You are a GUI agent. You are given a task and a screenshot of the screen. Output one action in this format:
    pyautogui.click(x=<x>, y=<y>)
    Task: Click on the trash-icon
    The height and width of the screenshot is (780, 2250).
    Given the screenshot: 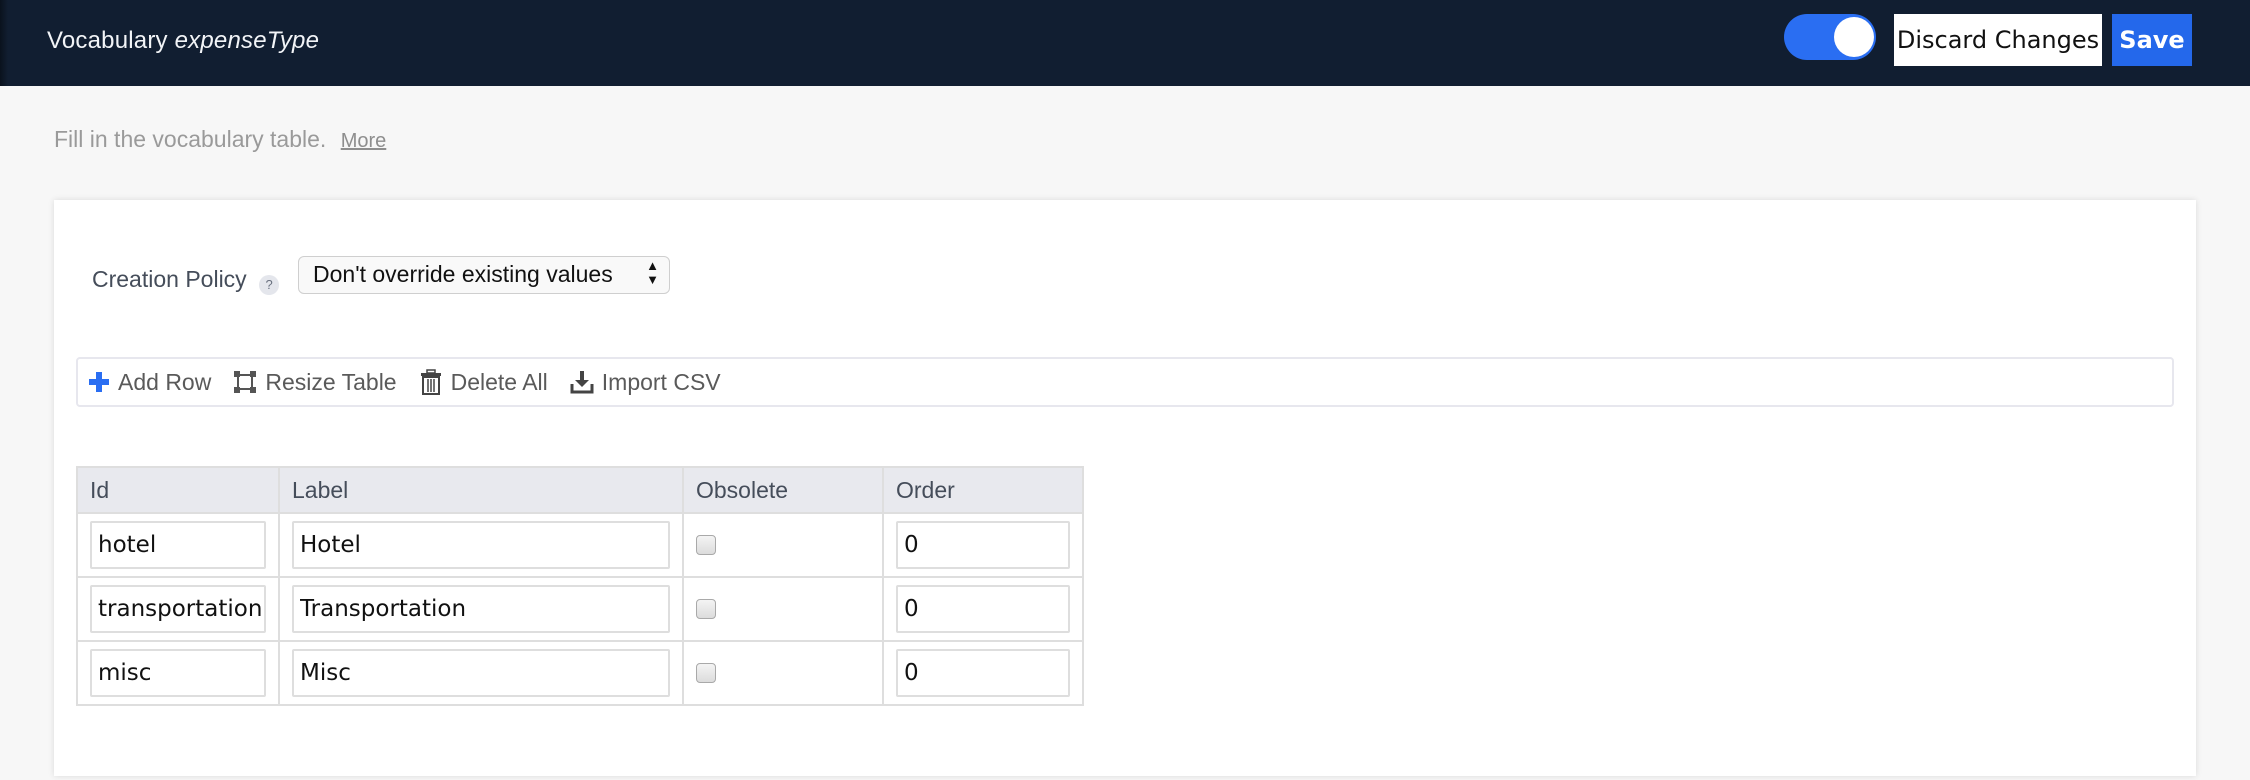 What is the action you would take?
    pyautogui.click(x=430, y=382)
    